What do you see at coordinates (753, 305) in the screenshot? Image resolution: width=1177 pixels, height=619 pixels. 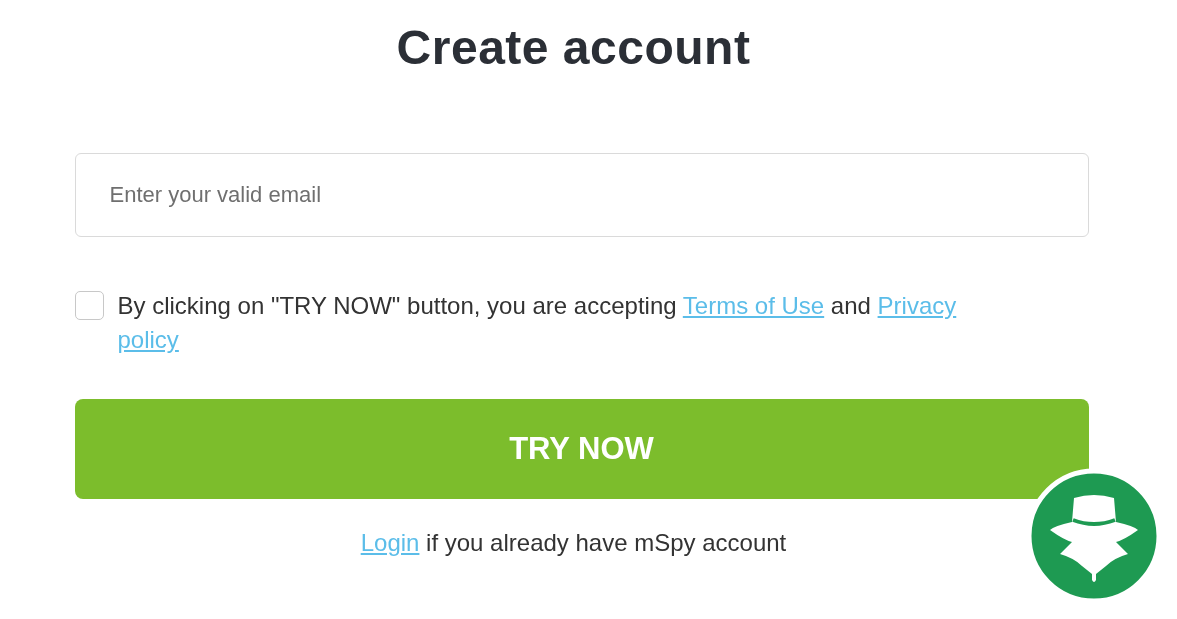 I see `terms-link: Terms of Use` at bounding box center [753, 305].